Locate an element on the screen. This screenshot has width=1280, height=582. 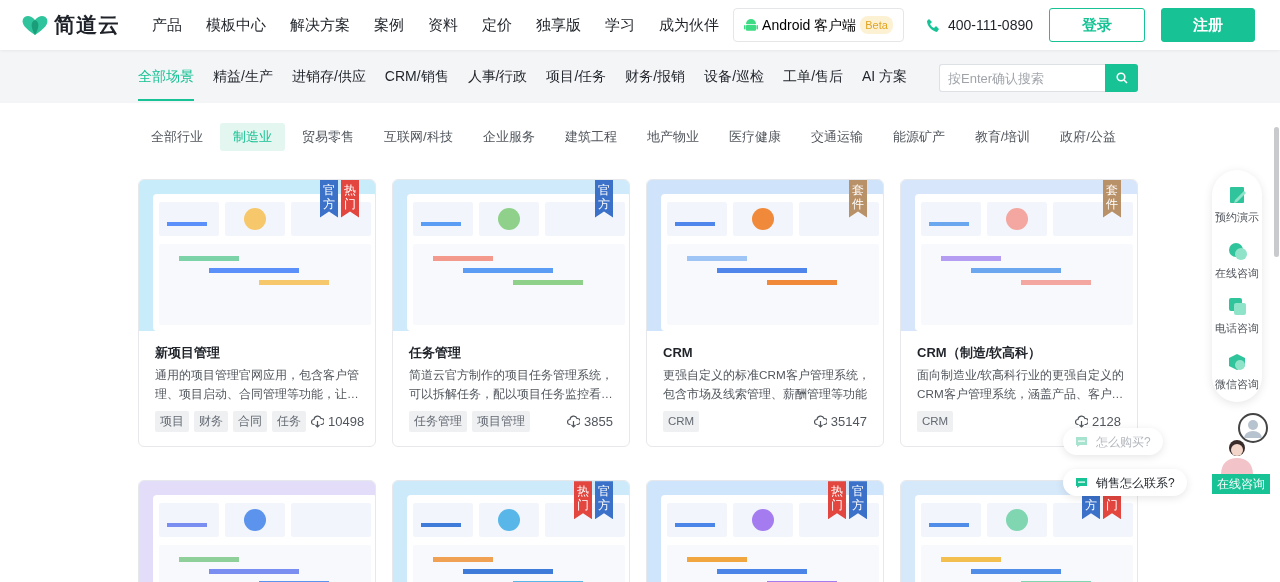
industry-filter: 医疗健康 is located at coordinates (754, 137).